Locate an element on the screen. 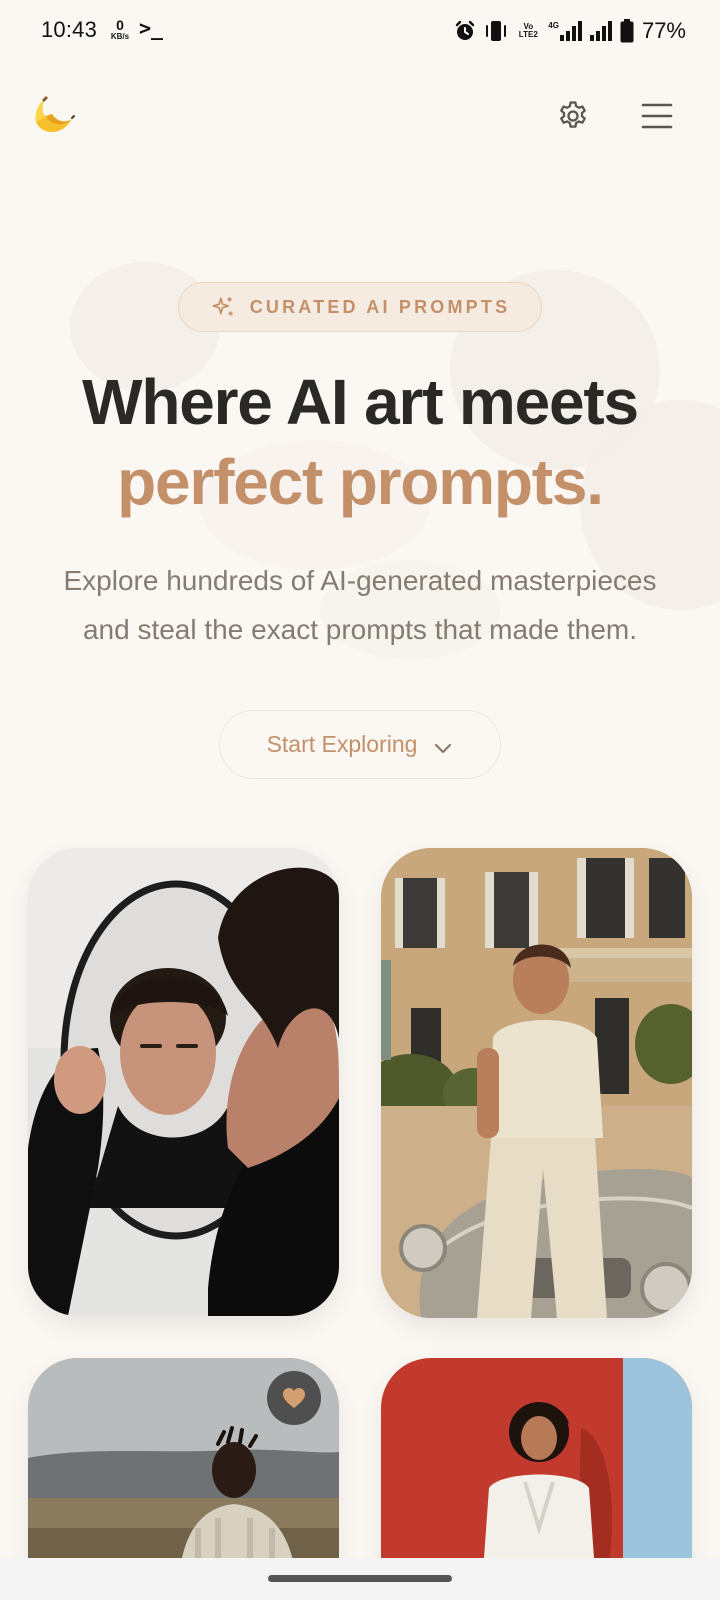 Image resolution: width=720 pixels, height=1600 pixels. vibrate-icon is located at coordinates (496, 31).